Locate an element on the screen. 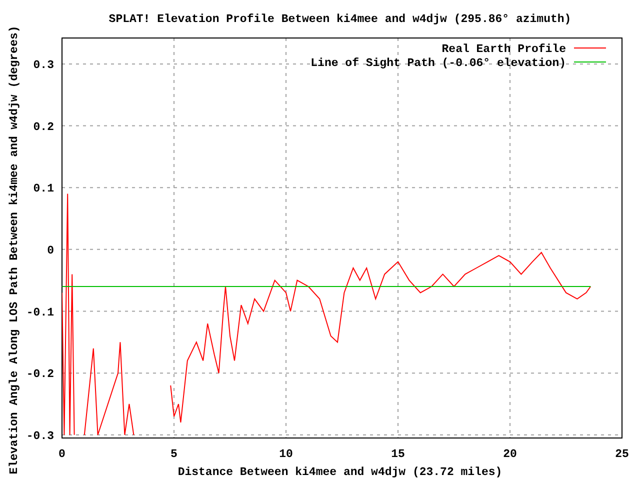 This screenshot has height=480, width=640. tick-label: 20 is located at coordinates (510, 454).